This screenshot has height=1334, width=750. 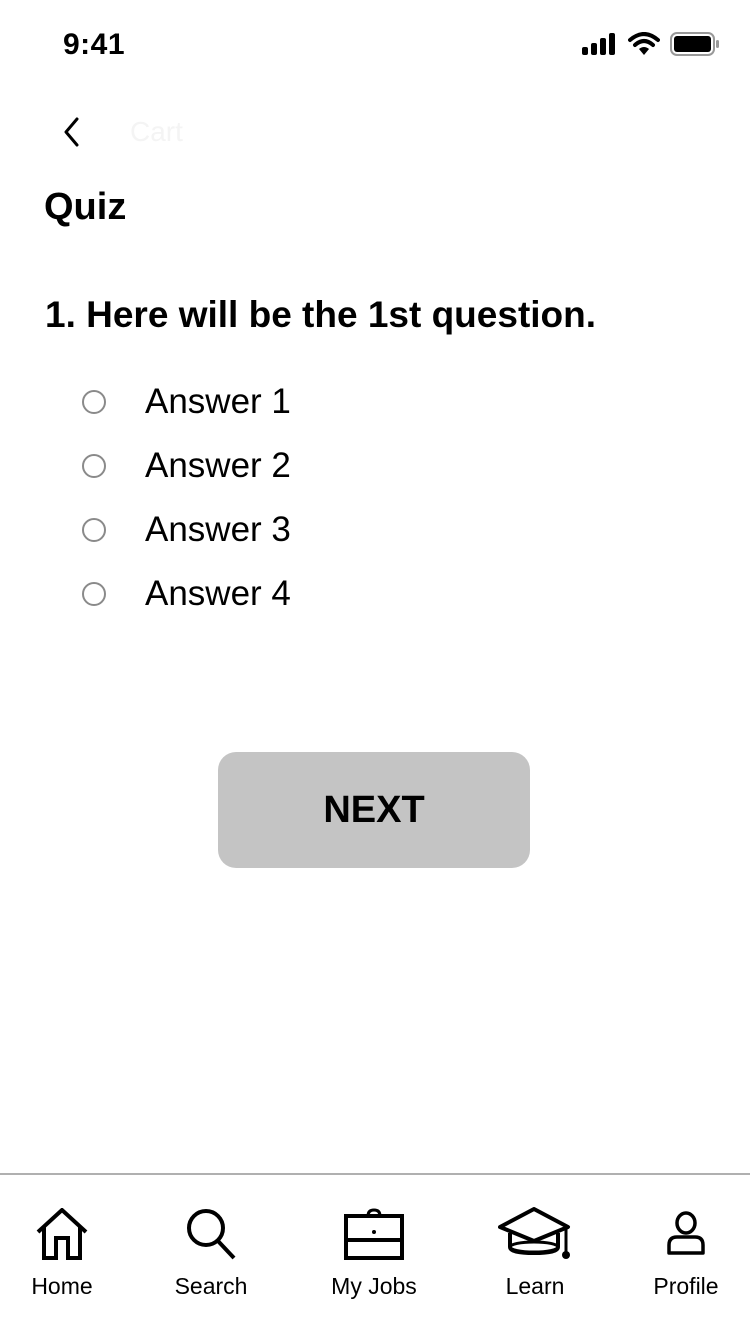 I want to click on status-icons, so click(x=651, y=44).